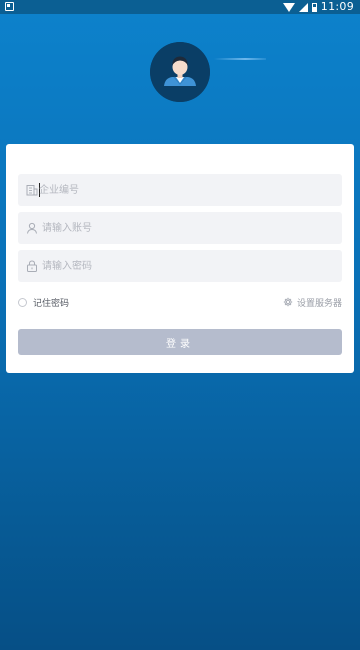 This screenshot has width=360, height=650. Describe the element at coordinates (318, 7) in the screenshot. I see `status-icons: 11:09` at that location.